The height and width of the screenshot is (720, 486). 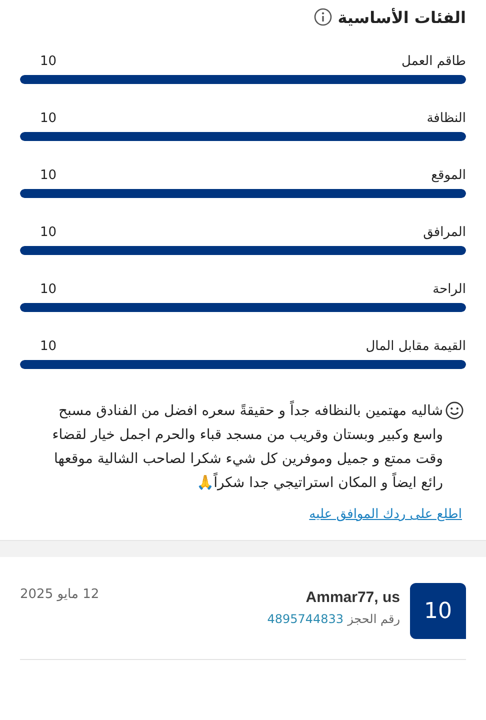 I want to click on review-date: 12 مايو 2025, so click(x=60, y=594).